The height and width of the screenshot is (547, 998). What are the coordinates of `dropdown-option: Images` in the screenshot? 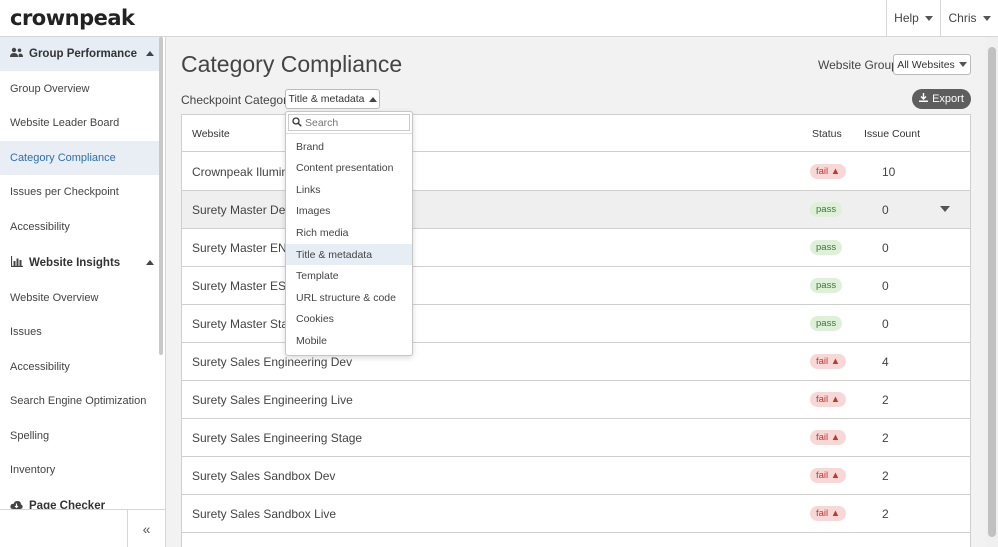 It's located at (349, 211).